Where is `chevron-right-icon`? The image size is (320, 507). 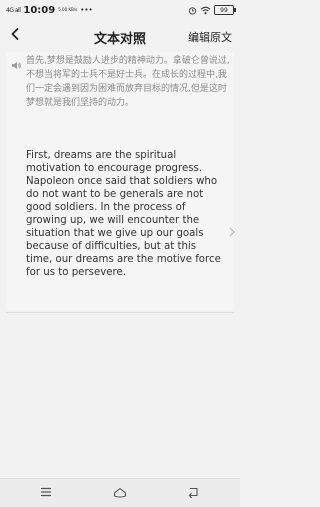 chevron-right-icon is located at coordinates (232, 232).